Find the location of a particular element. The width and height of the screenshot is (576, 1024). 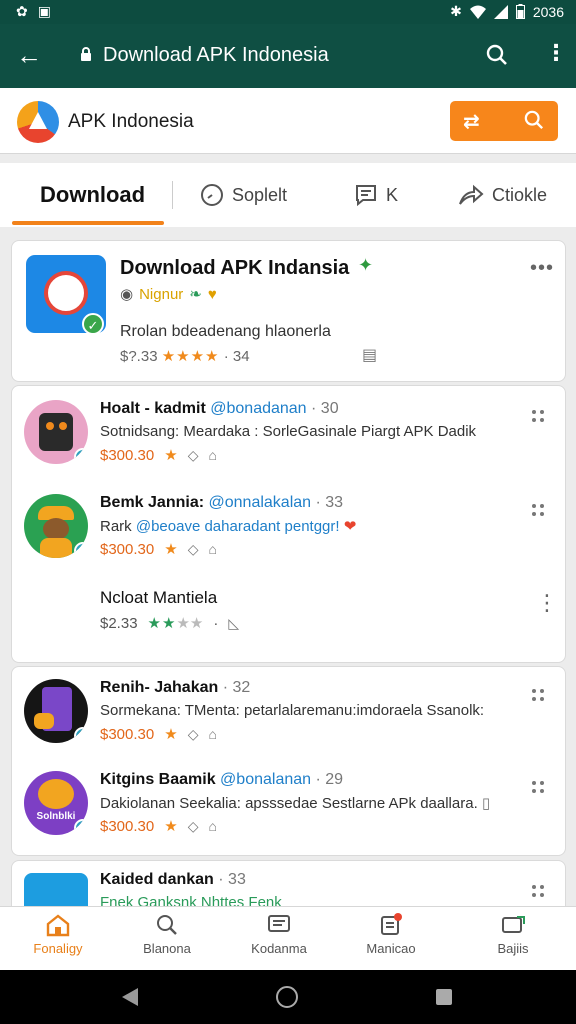

nav-item-apps: Bajiis is located at coordinates (513, 934).